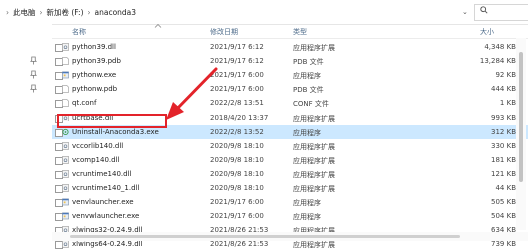  What do you see at coordinates (507, 103) in the screenshot?
I see `file-size: 1 KB` at bounding box center [507, 103].